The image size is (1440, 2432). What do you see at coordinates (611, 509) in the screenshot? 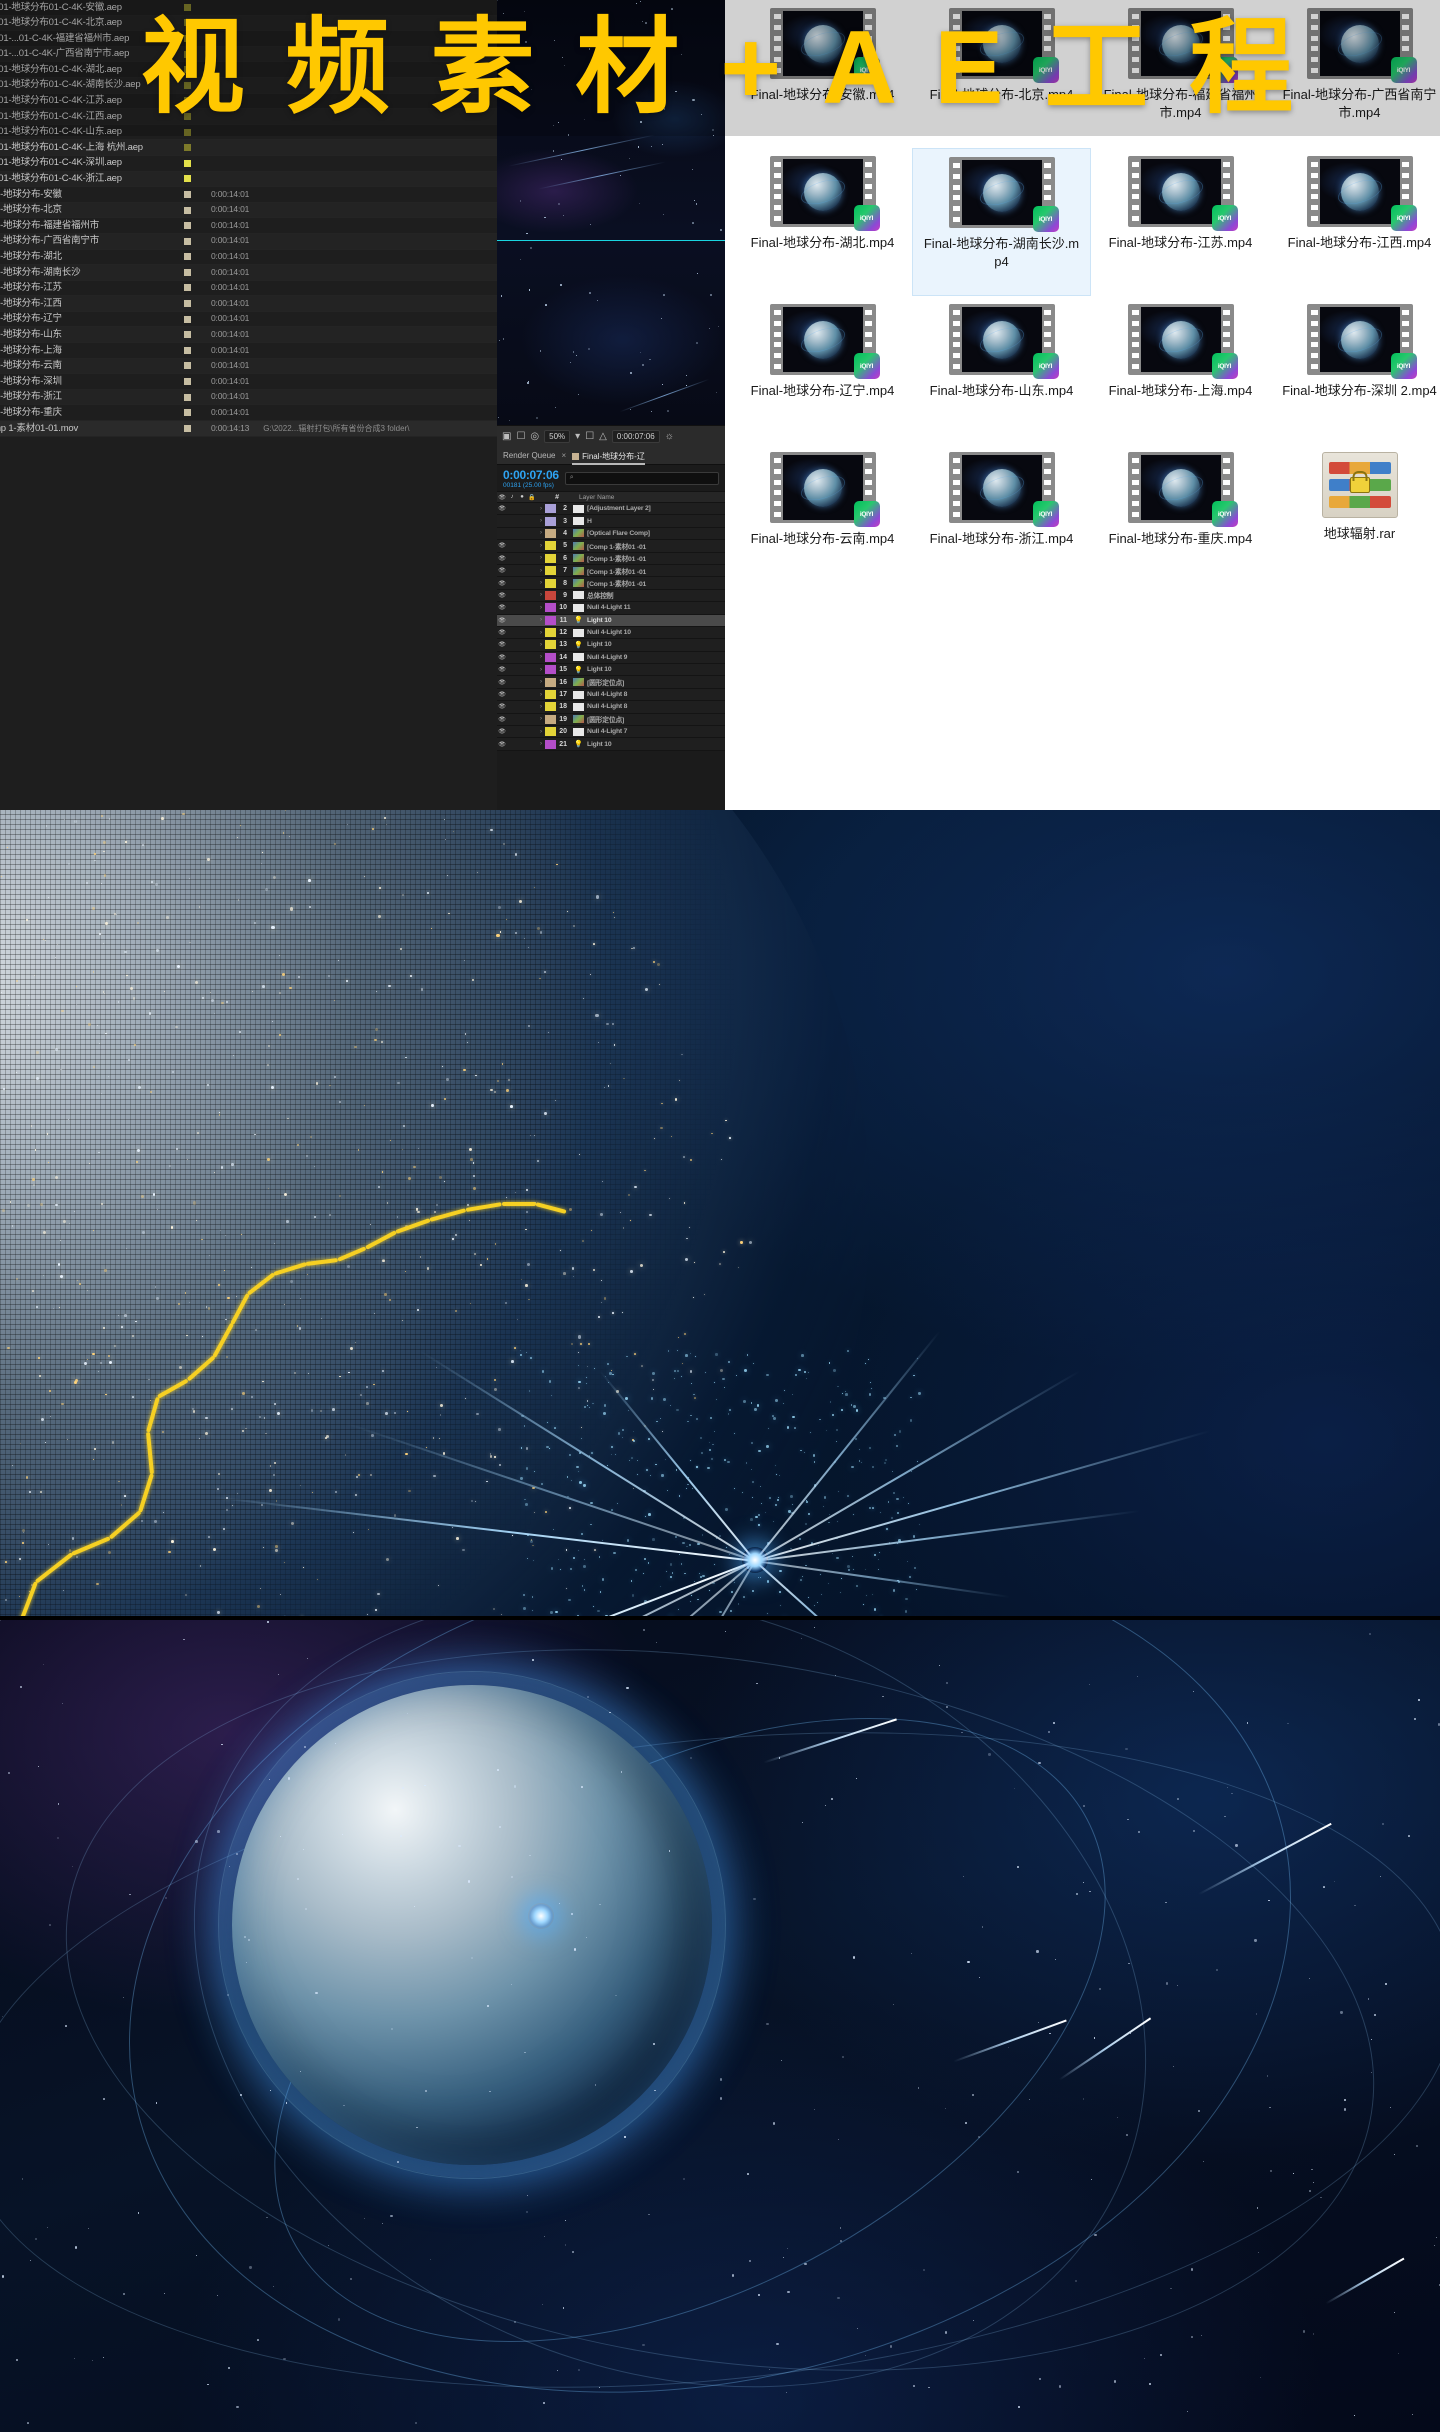
I see `timeline-layer-row: 👁 › 2 [Adjustment Layer 2]` at bounding box center [611, 509].